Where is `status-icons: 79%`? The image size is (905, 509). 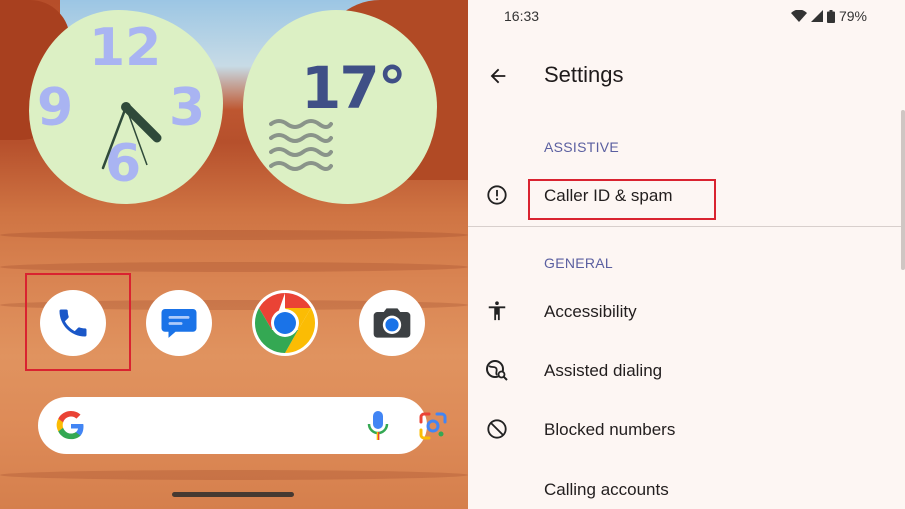
status-icons: 79% is located at coordinates (828, 16).